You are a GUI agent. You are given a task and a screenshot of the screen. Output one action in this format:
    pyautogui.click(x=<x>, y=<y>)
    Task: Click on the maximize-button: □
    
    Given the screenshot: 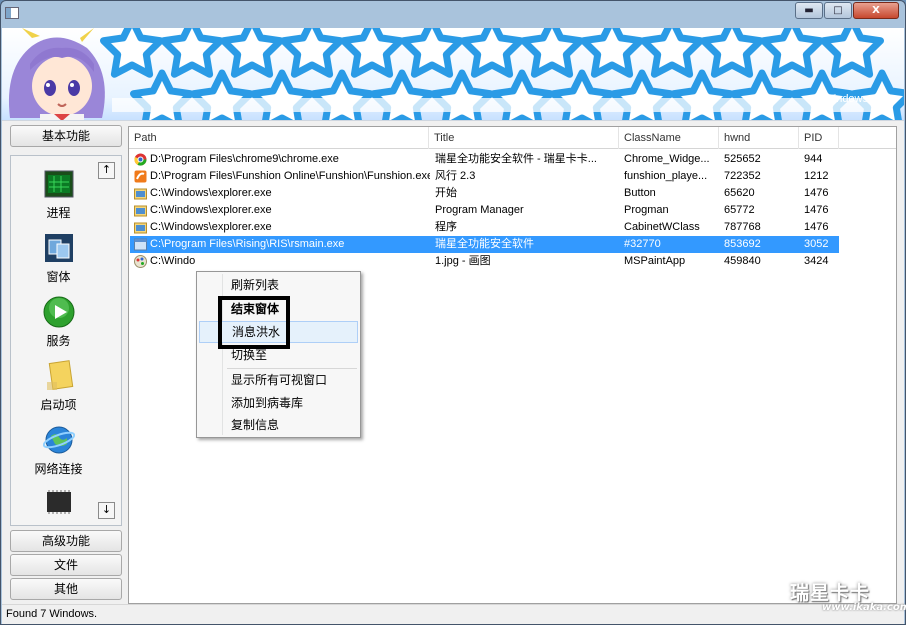 What is the action you would take?
    pyautogui.click(x=838, y=10)
    